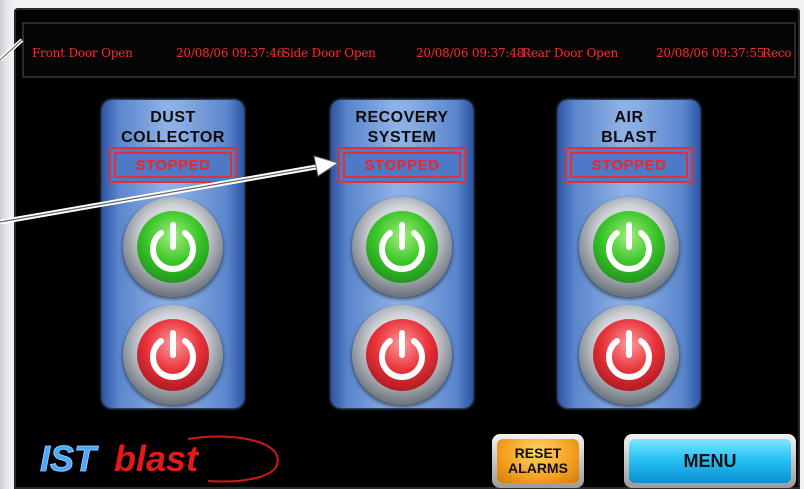 Image resolution: width=804 pixels, height=489 pixels. Describe the element at coordinates (82, 53) in the screenshot. I see `alarm-message: Front Door Open` at that location.